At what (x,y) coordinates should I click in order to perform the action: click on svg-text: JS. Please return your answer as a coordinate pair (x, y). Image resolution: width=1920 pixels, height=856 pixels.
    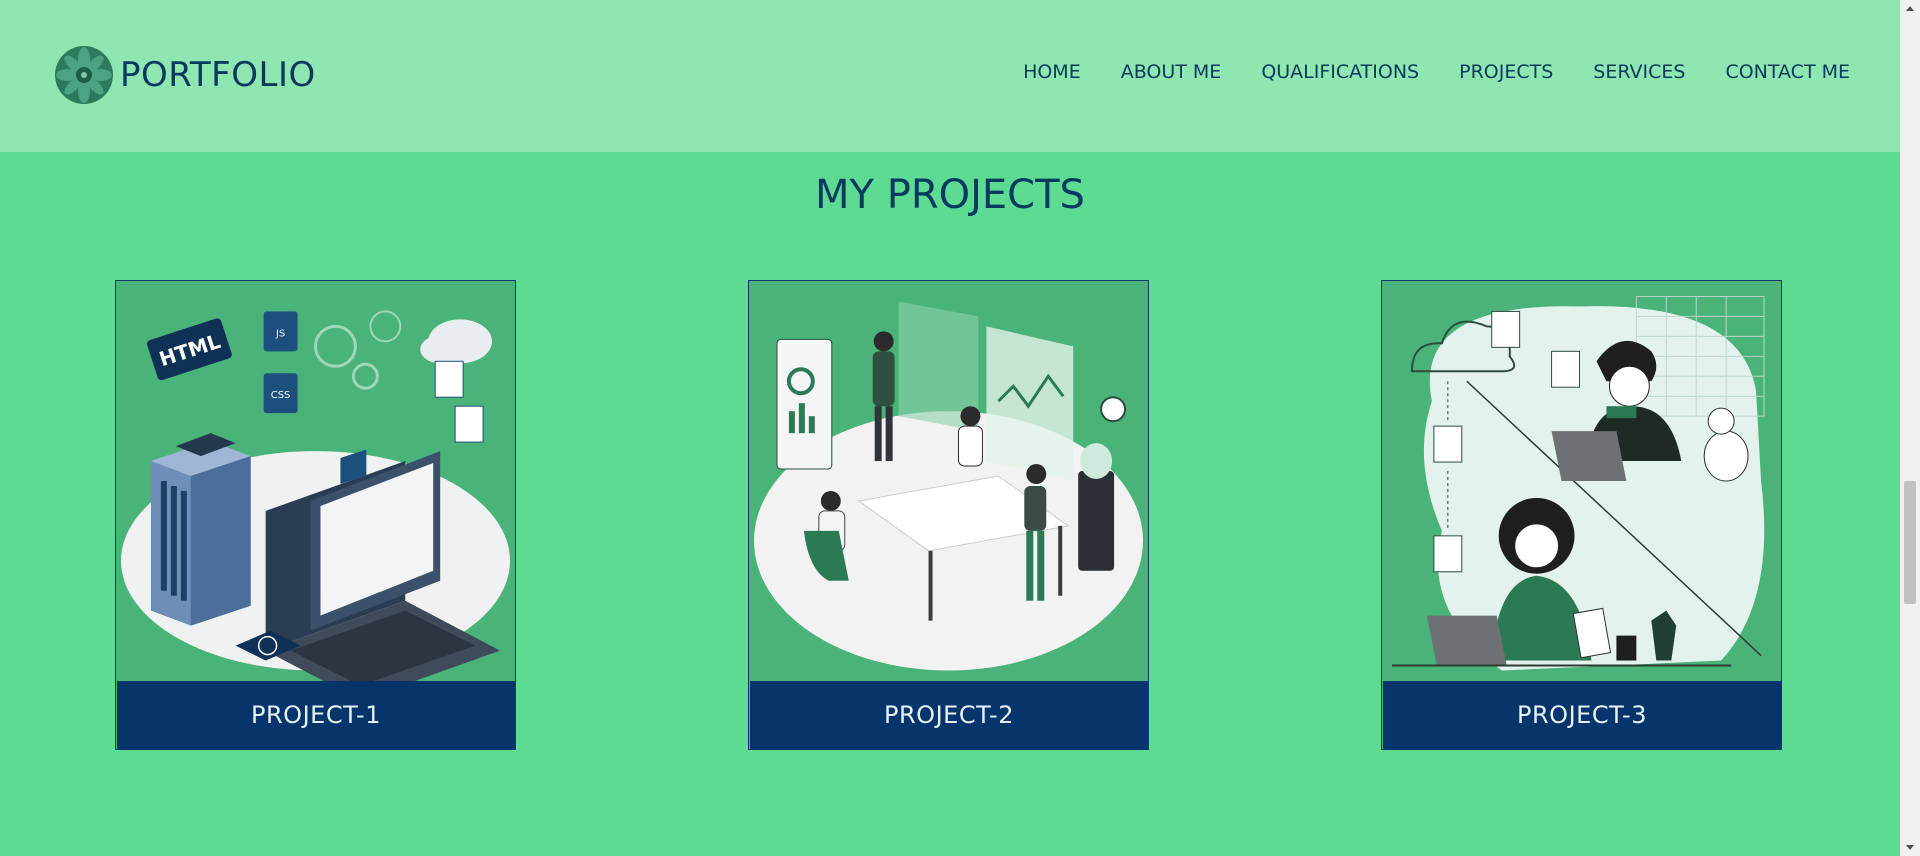
    Looking at the image, I should click on (280, 333).